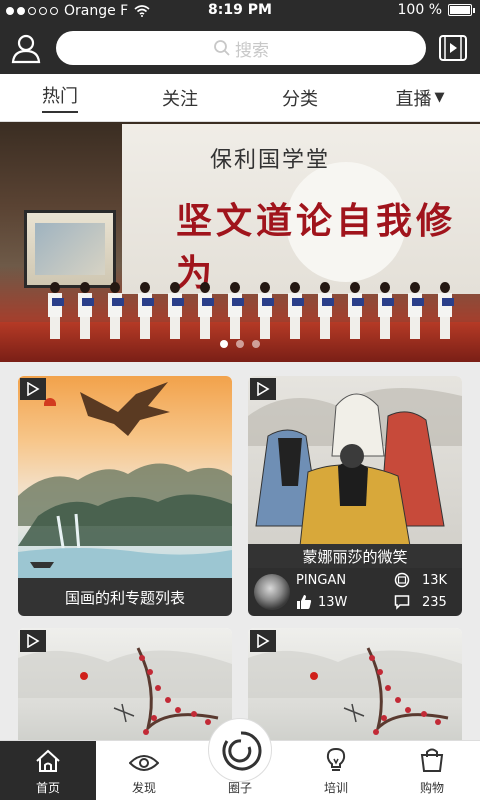 This screenshot has width=480, height=800. I want to click on comments-value: 235, so click(434, 602).